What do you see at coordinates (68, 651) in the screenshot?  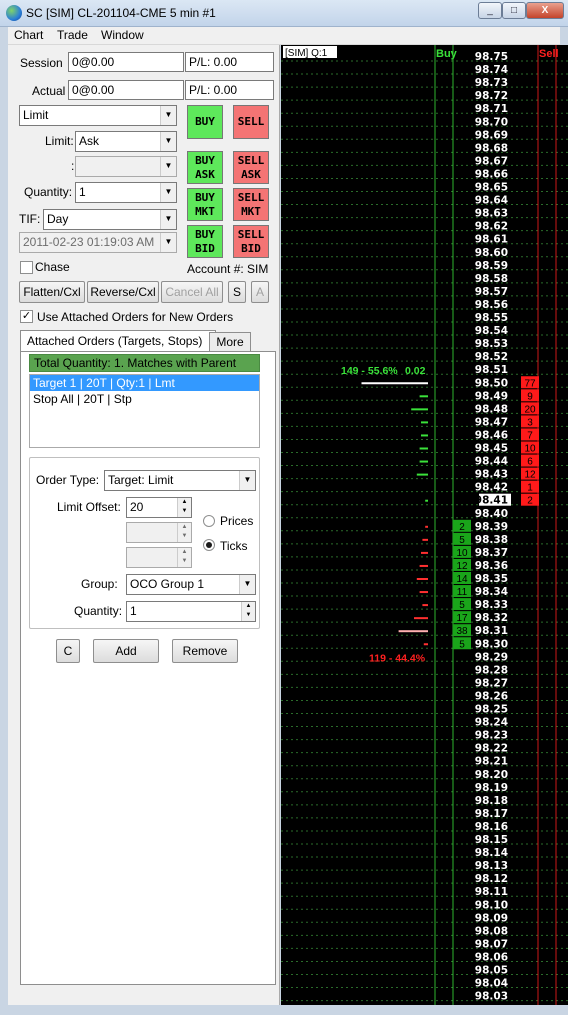 I see `c-button: C` at bounding box center [68, 651].